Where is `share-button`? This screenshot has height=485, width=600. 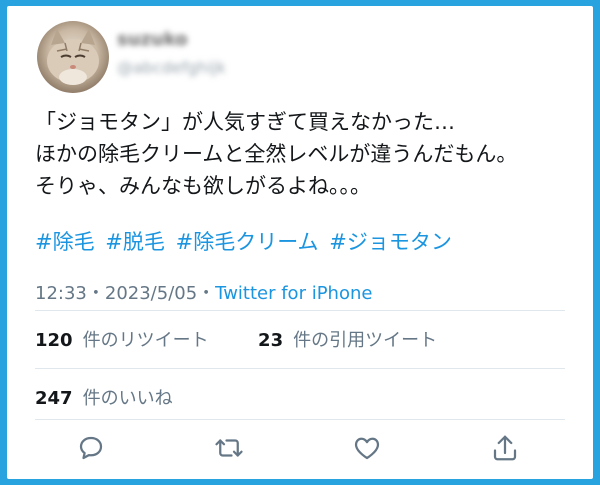
share-button is located at coordinates (505, 448).